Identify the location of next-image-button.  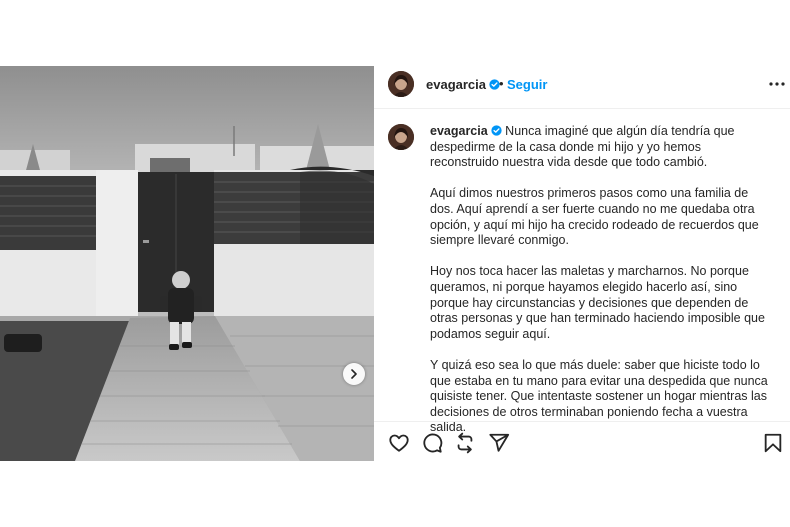
(354, 374).